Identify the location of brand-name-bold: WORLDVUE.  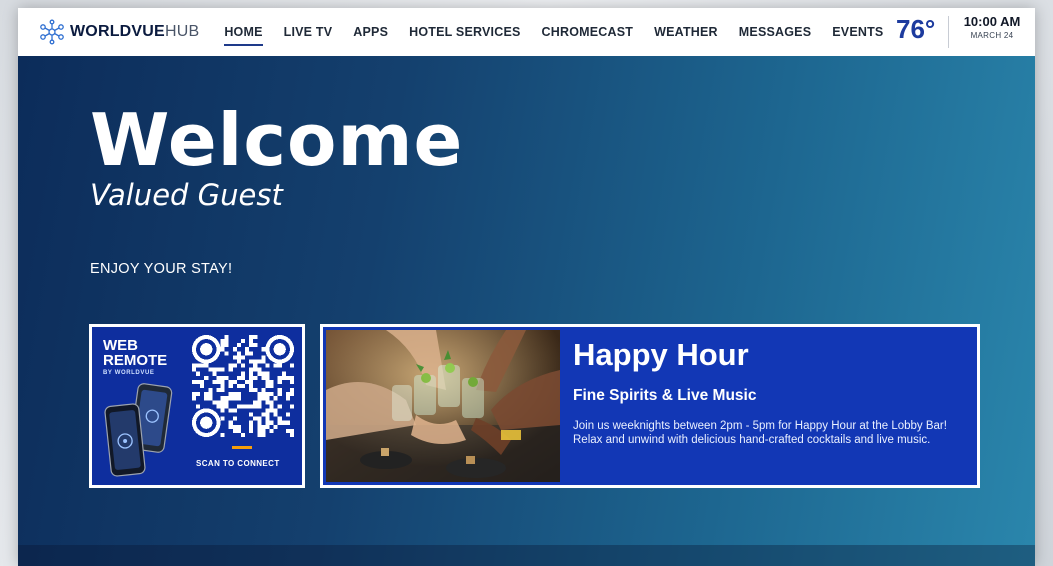
(117, 31).